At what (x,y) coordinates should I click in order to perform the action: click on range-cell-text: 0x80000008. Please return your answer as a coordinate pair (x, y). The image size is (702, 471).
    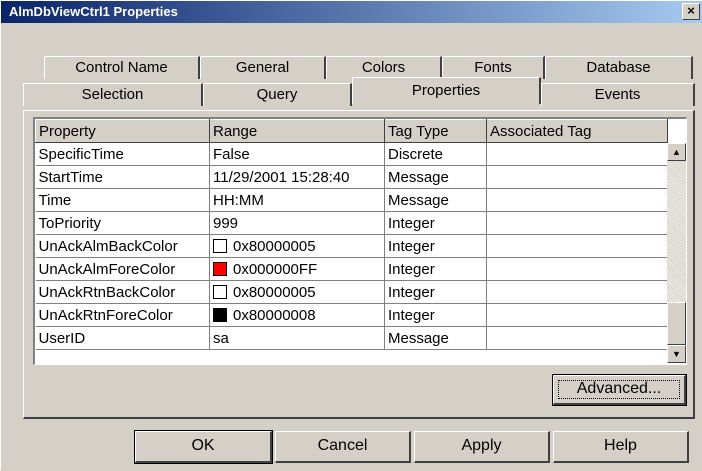
    Looking at the image, I should click on (274, 315).